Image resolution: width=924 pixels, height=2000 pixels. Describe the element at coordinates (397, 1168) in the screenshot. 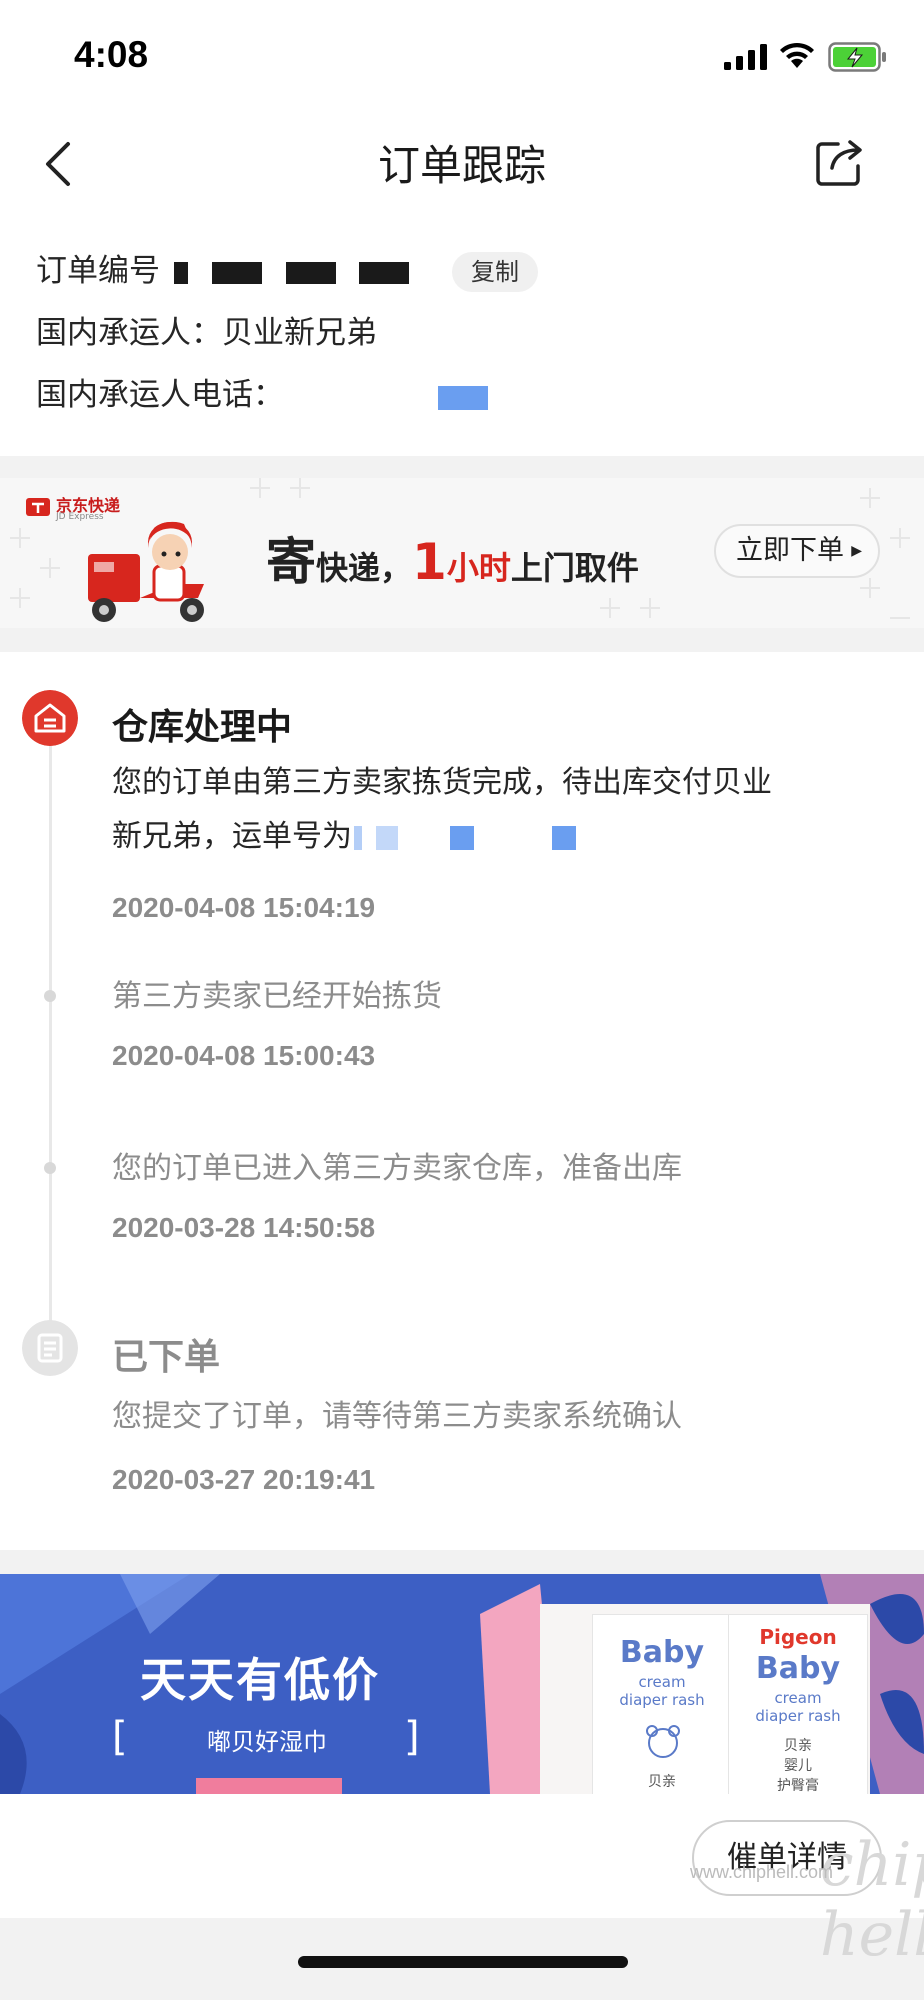

I see `event-text: 您的订单已进入第三方卖家仓库，准备出库` at that location.